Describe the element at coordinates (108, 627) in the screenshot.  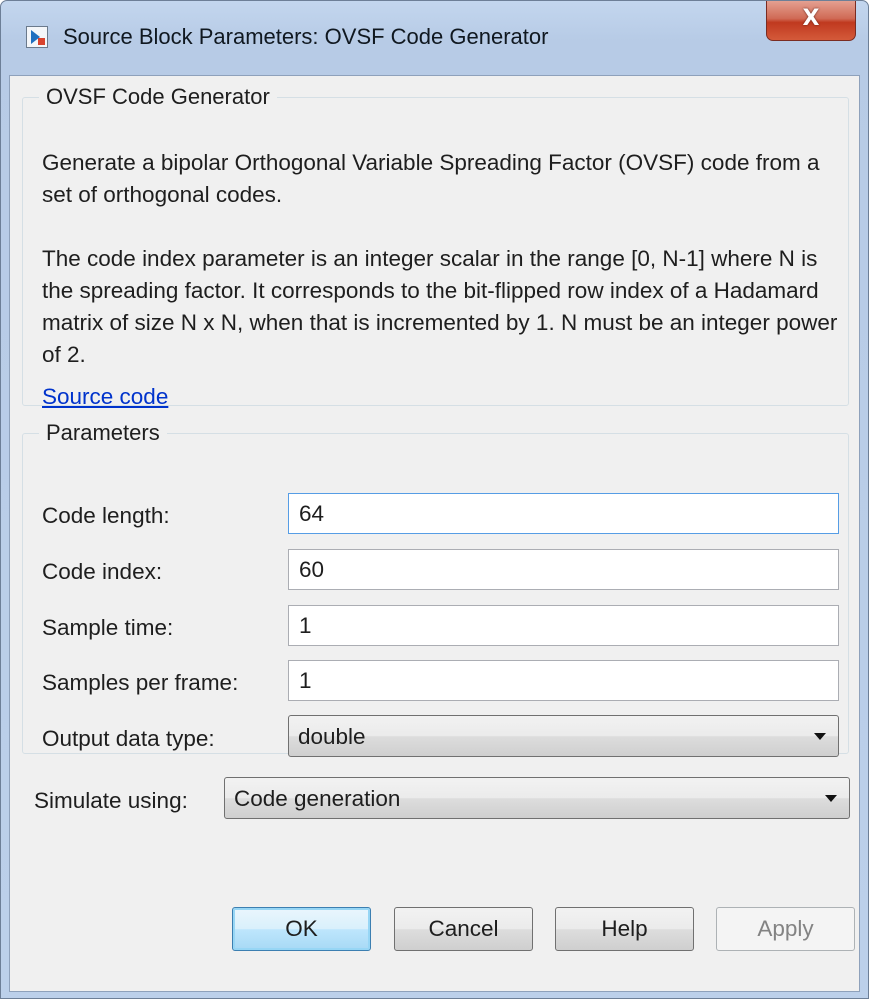
I see `sample-time-label: Sample time:` at that location.